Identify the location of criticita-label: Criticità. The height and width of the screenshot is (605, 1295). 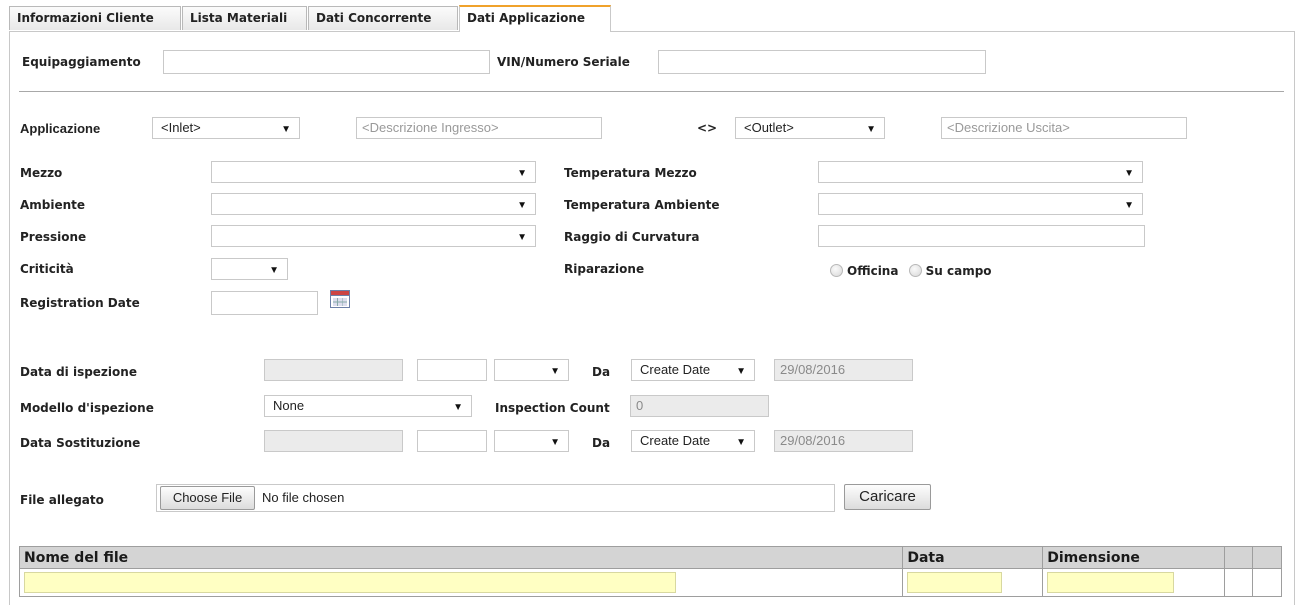
(47, 269).